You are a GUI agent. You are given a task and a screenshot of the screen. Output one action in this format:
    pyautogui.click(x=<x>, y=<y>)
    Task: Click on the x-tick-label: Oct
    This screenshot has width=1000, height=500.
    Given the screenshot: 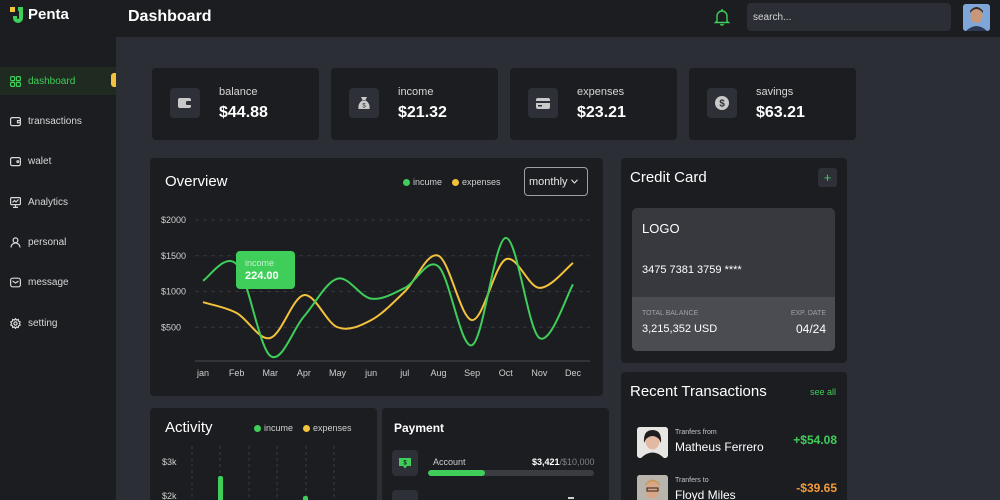 What is the action you would take?
    pyautogui.click(x=506, y=373)
    